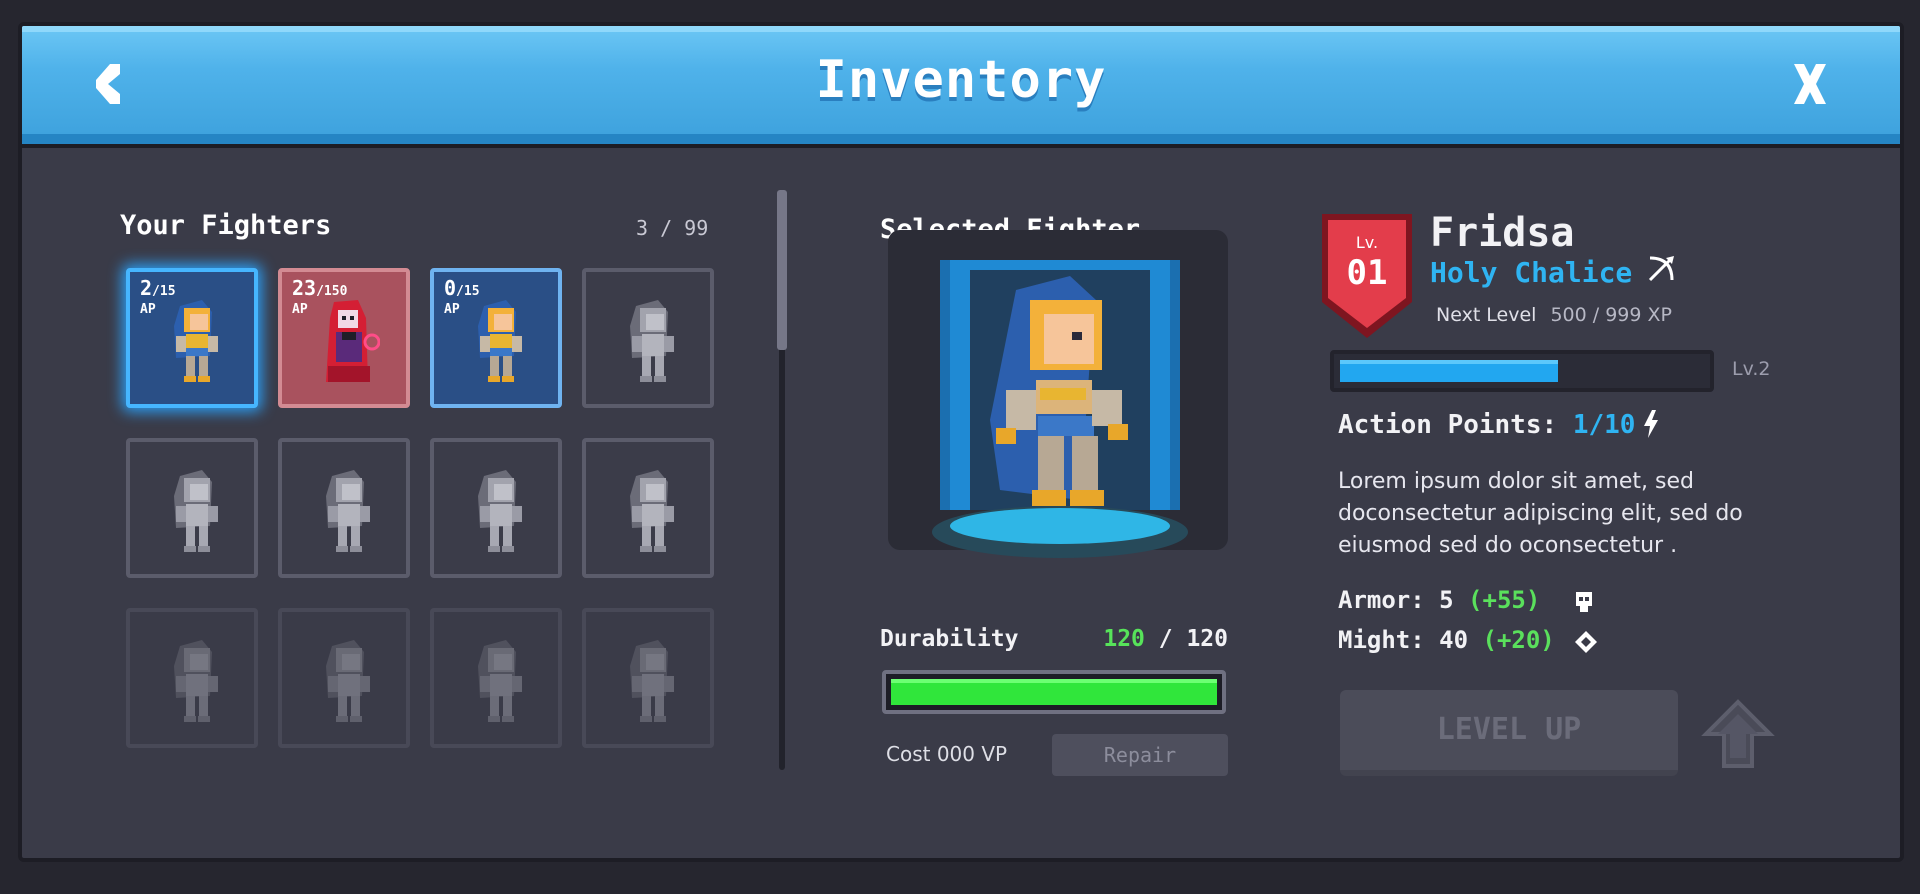 Image resolution: width=1920 pixels, height=894 pixels. Describe the element at coordinates (1651, 424) in the screenshot. I see `bolt-icon` at that location.